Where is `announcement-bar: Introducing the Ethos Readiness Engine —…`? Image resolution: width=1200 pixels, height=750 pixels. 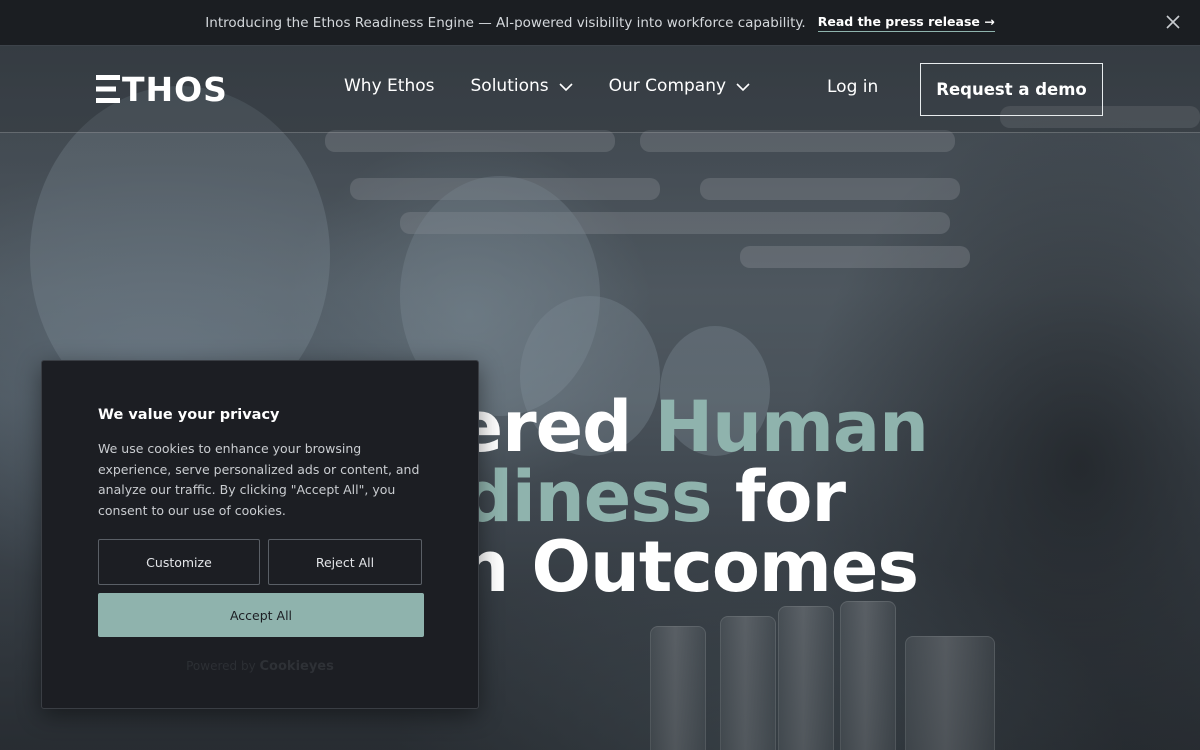 announcement-bar: Introducing the Ethos Readiness Engine —… is located at coordinates (600, 23).